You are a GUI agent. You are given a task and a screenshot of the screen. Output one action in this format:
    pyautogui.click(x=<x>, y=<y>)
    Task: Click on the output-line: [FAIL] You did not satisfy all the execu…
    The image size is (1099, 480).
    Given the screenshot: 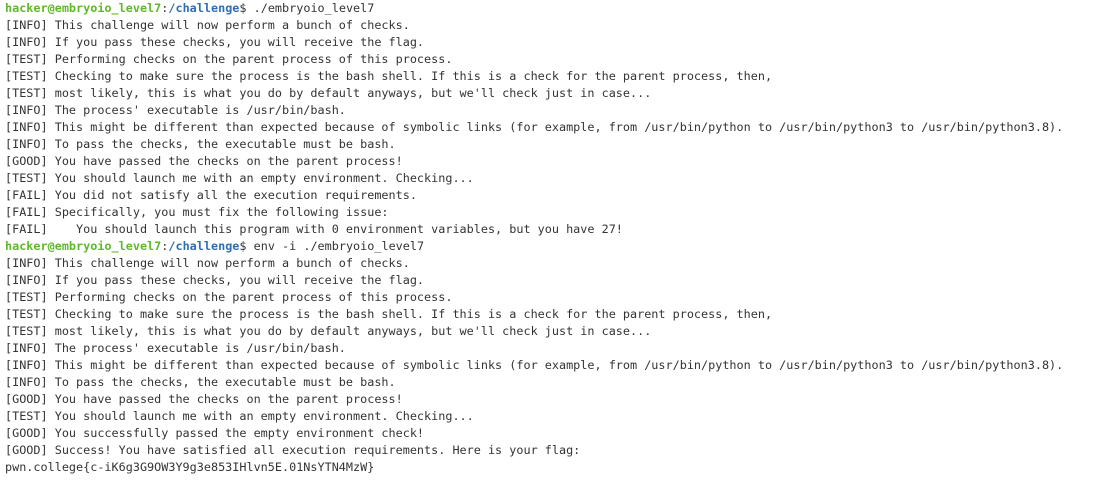 What is the action you would take?
    pyautogui.click(x=211, y=195)
    